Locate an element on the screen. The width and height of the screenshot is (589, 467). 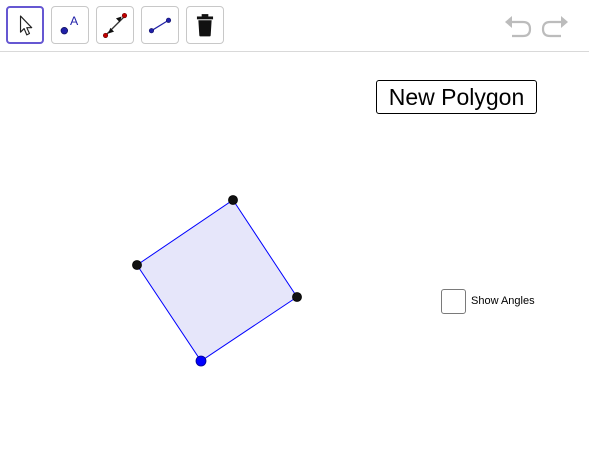
delete-tool-button is located at coordinates (205, 25).